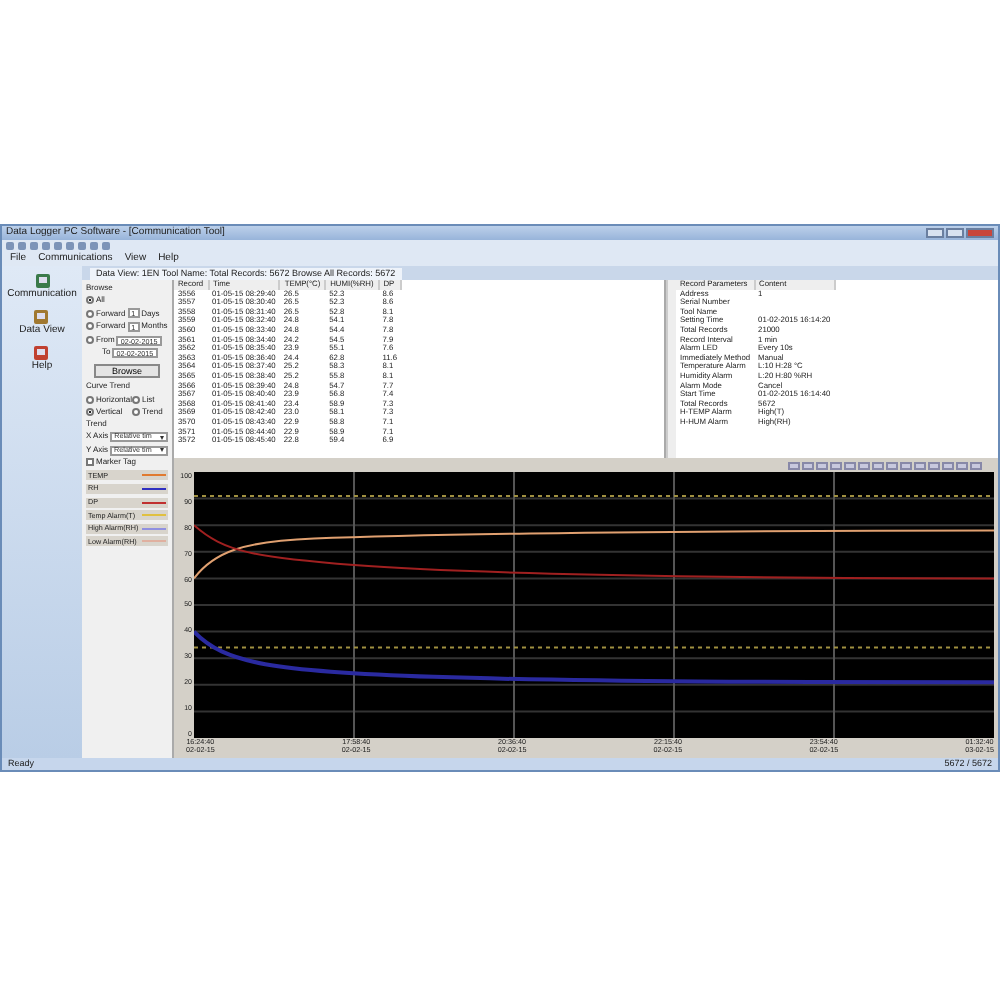 This screenshot has width=1000, height=1000. I want to click on minimize-button, so click(935, 233).